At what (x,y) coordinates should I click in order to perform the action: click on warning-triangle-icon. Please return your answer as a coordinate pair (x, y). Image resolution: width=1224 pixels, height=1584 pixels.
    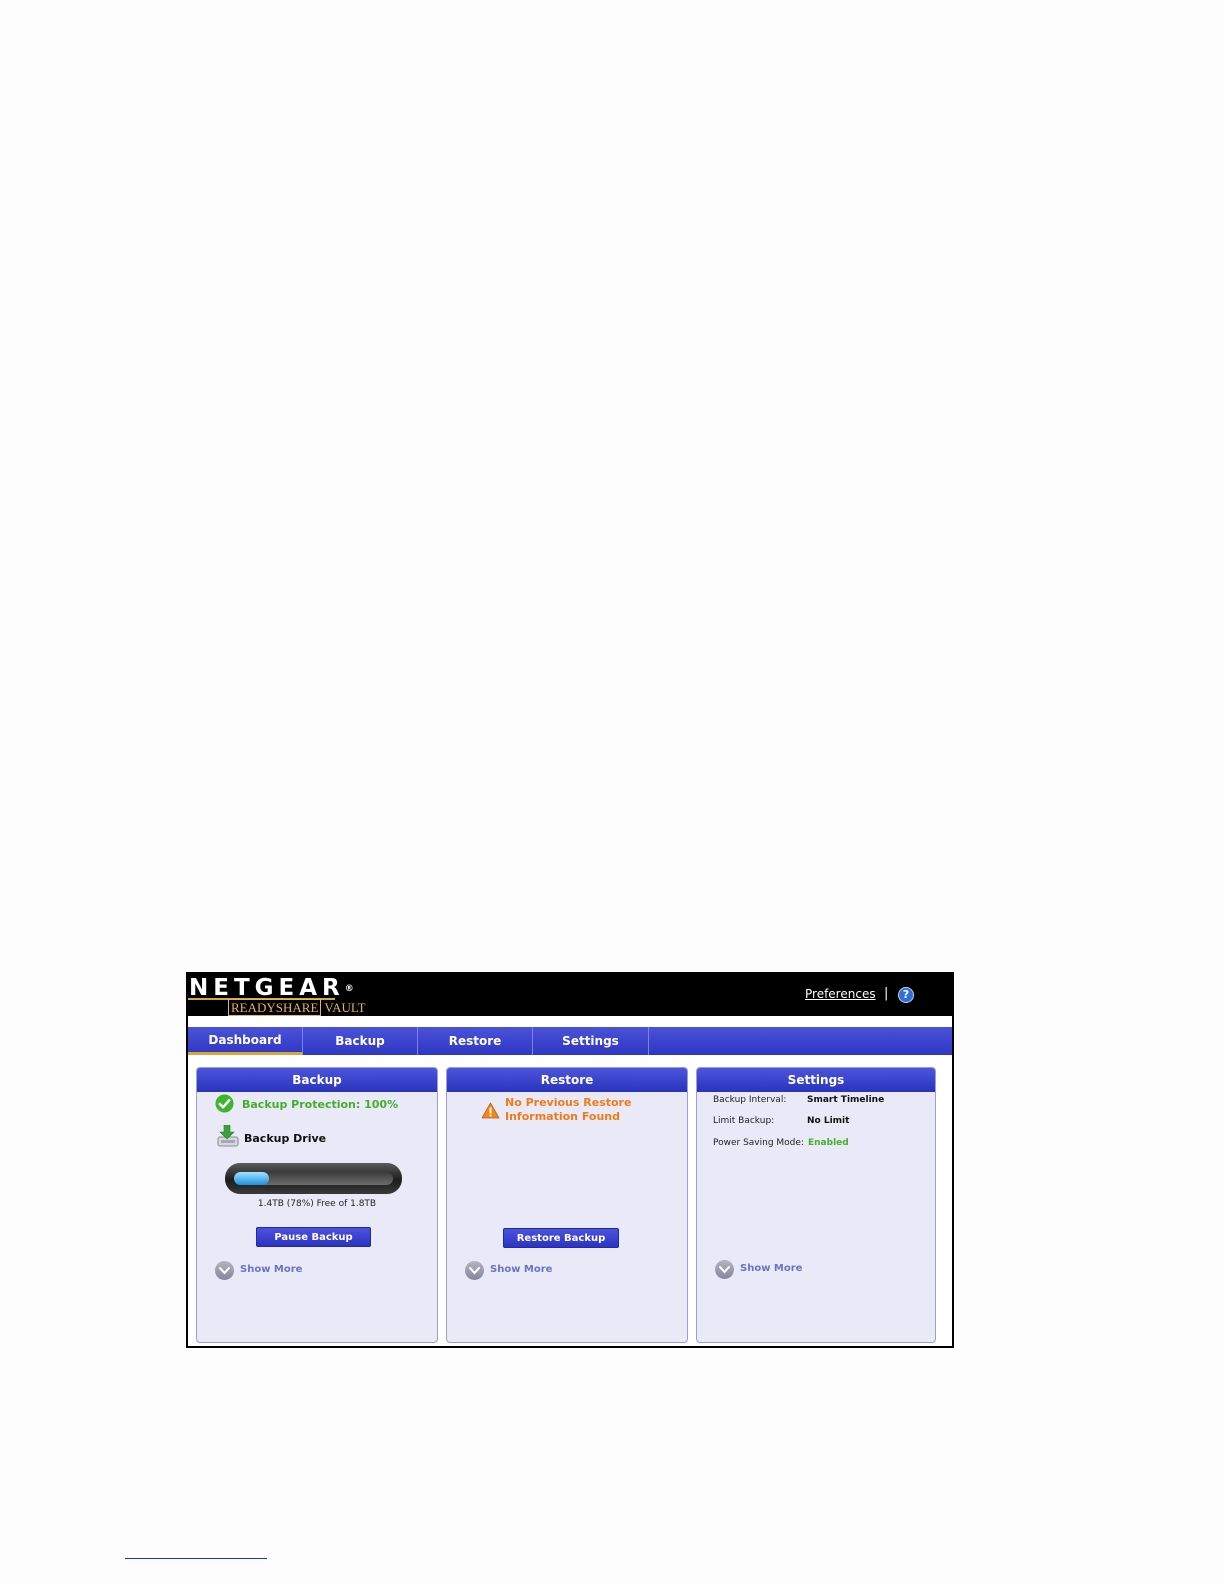
    Looking at the image, I should click on (490, 1110).